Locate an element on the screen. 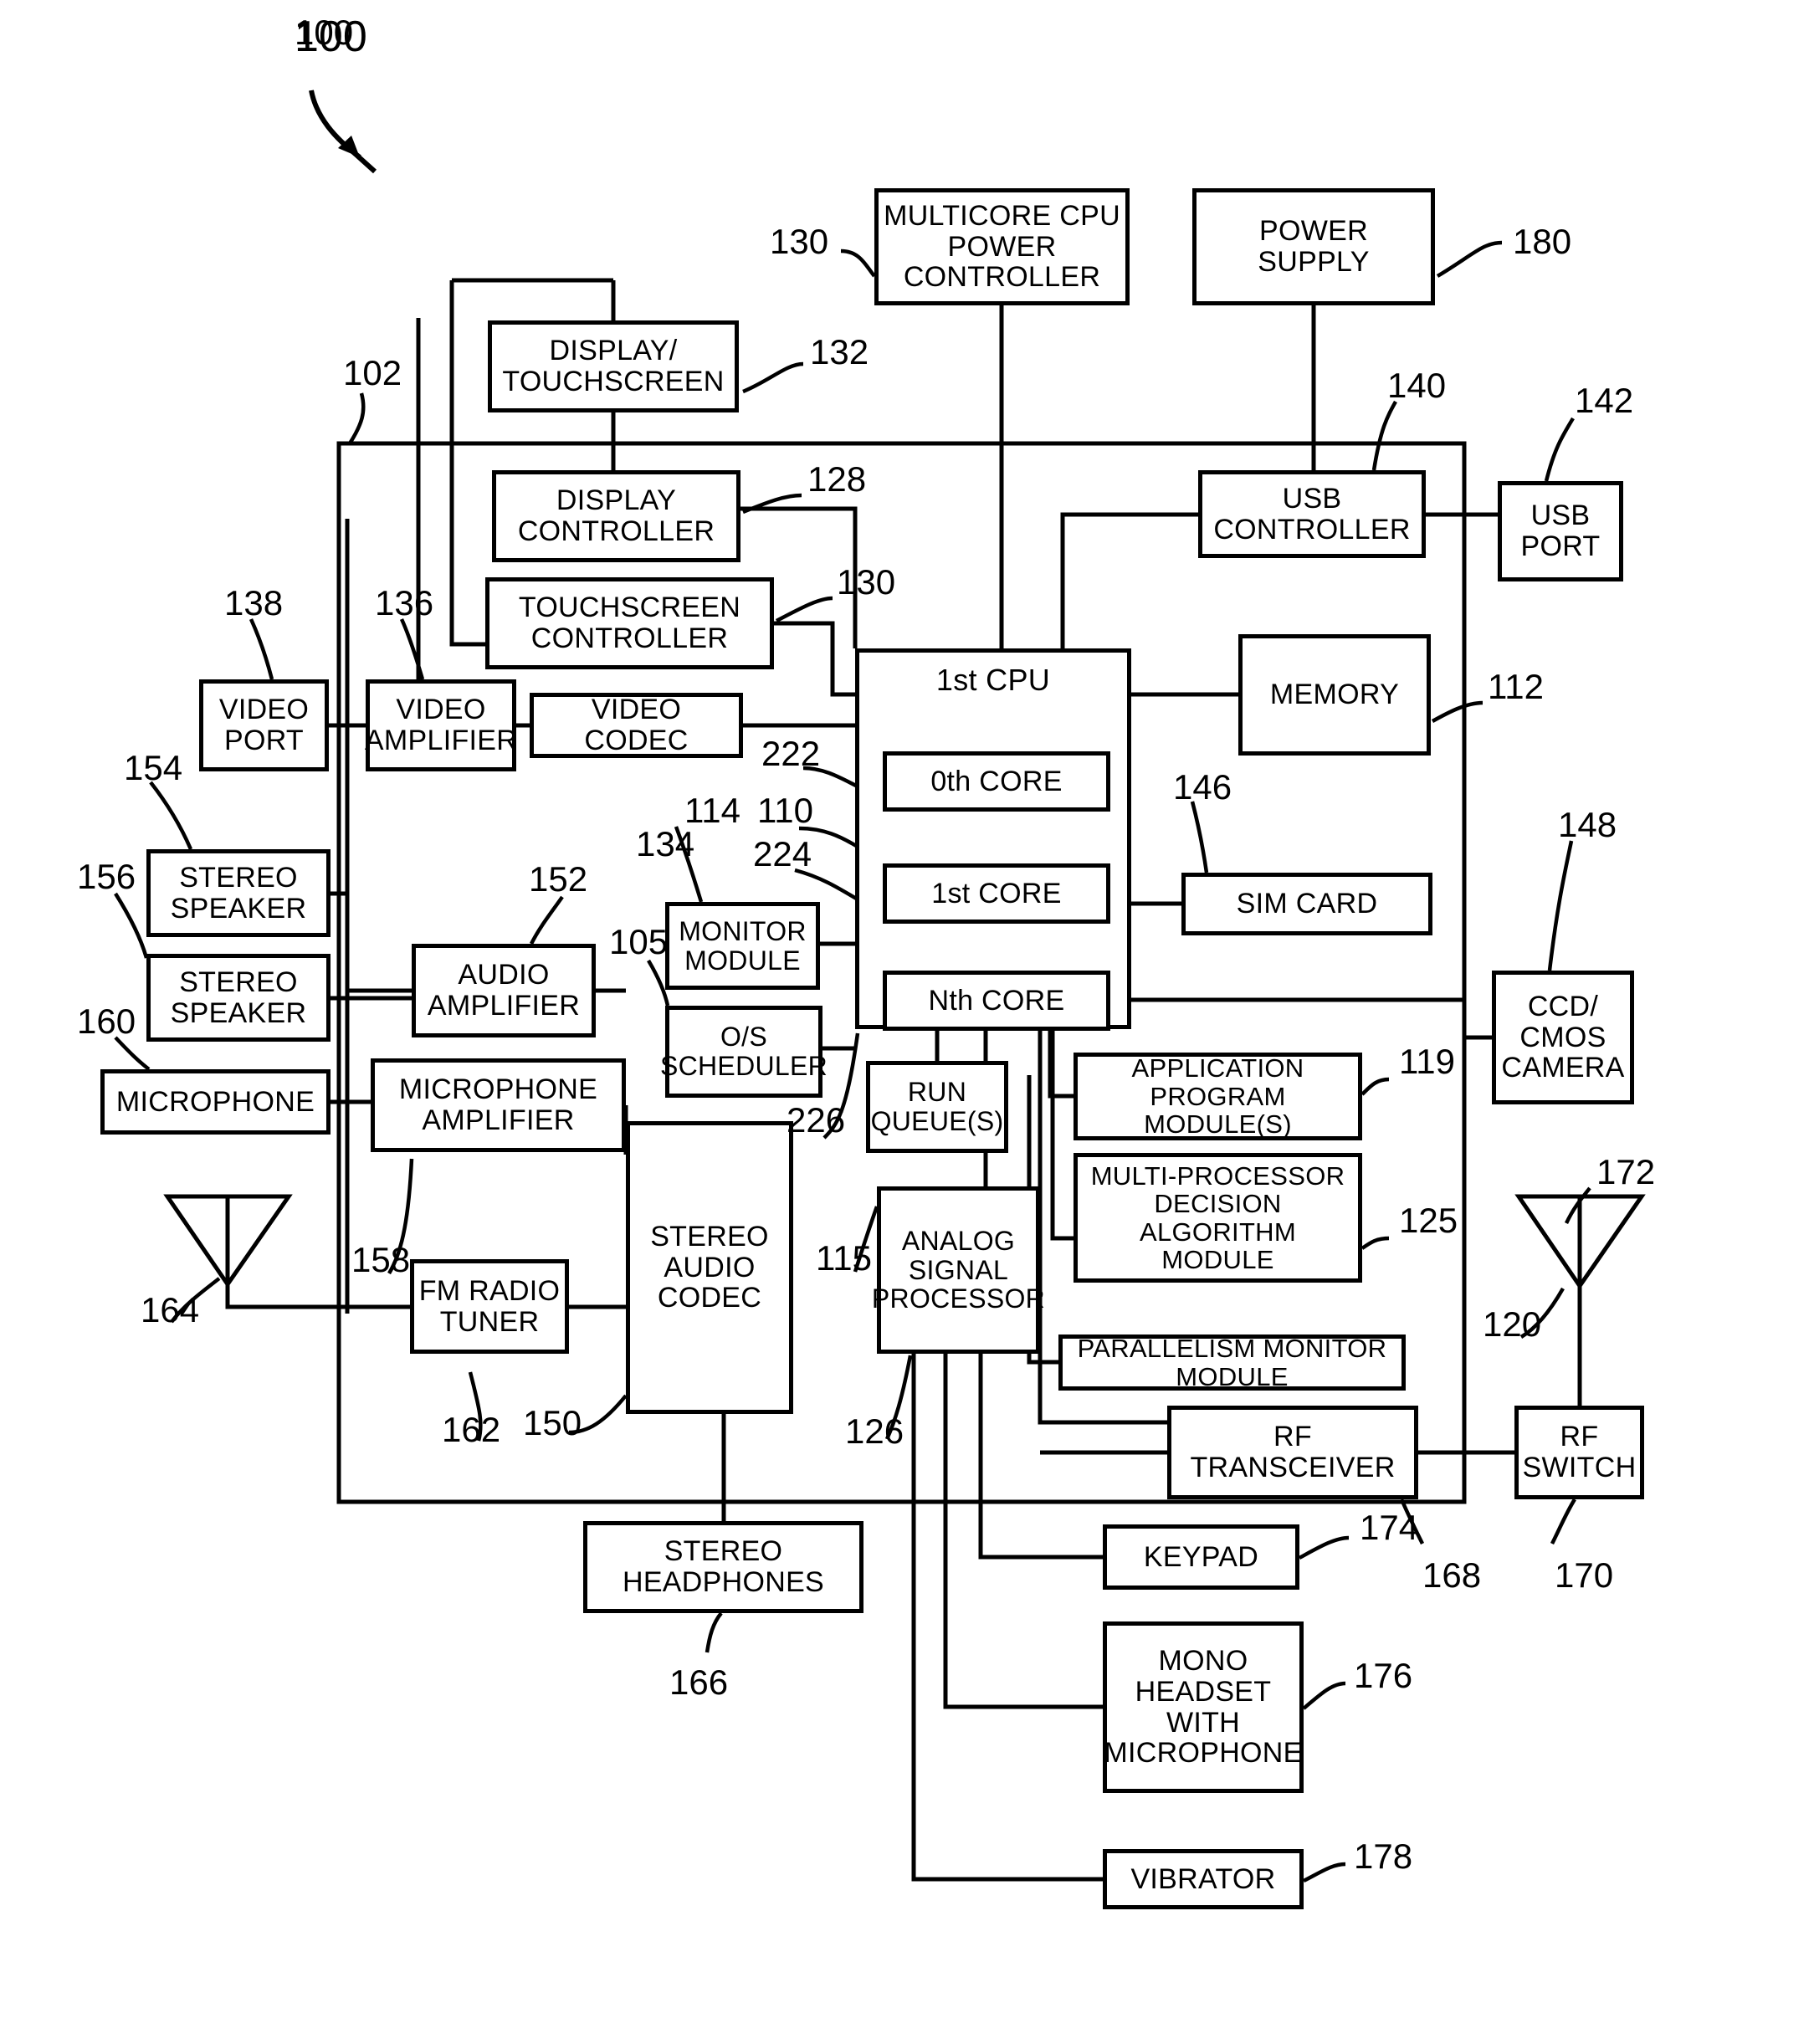 This screenshot has width=1814, height=2044. block-label: VIDEO PORT is located at coordinates (264, 725).